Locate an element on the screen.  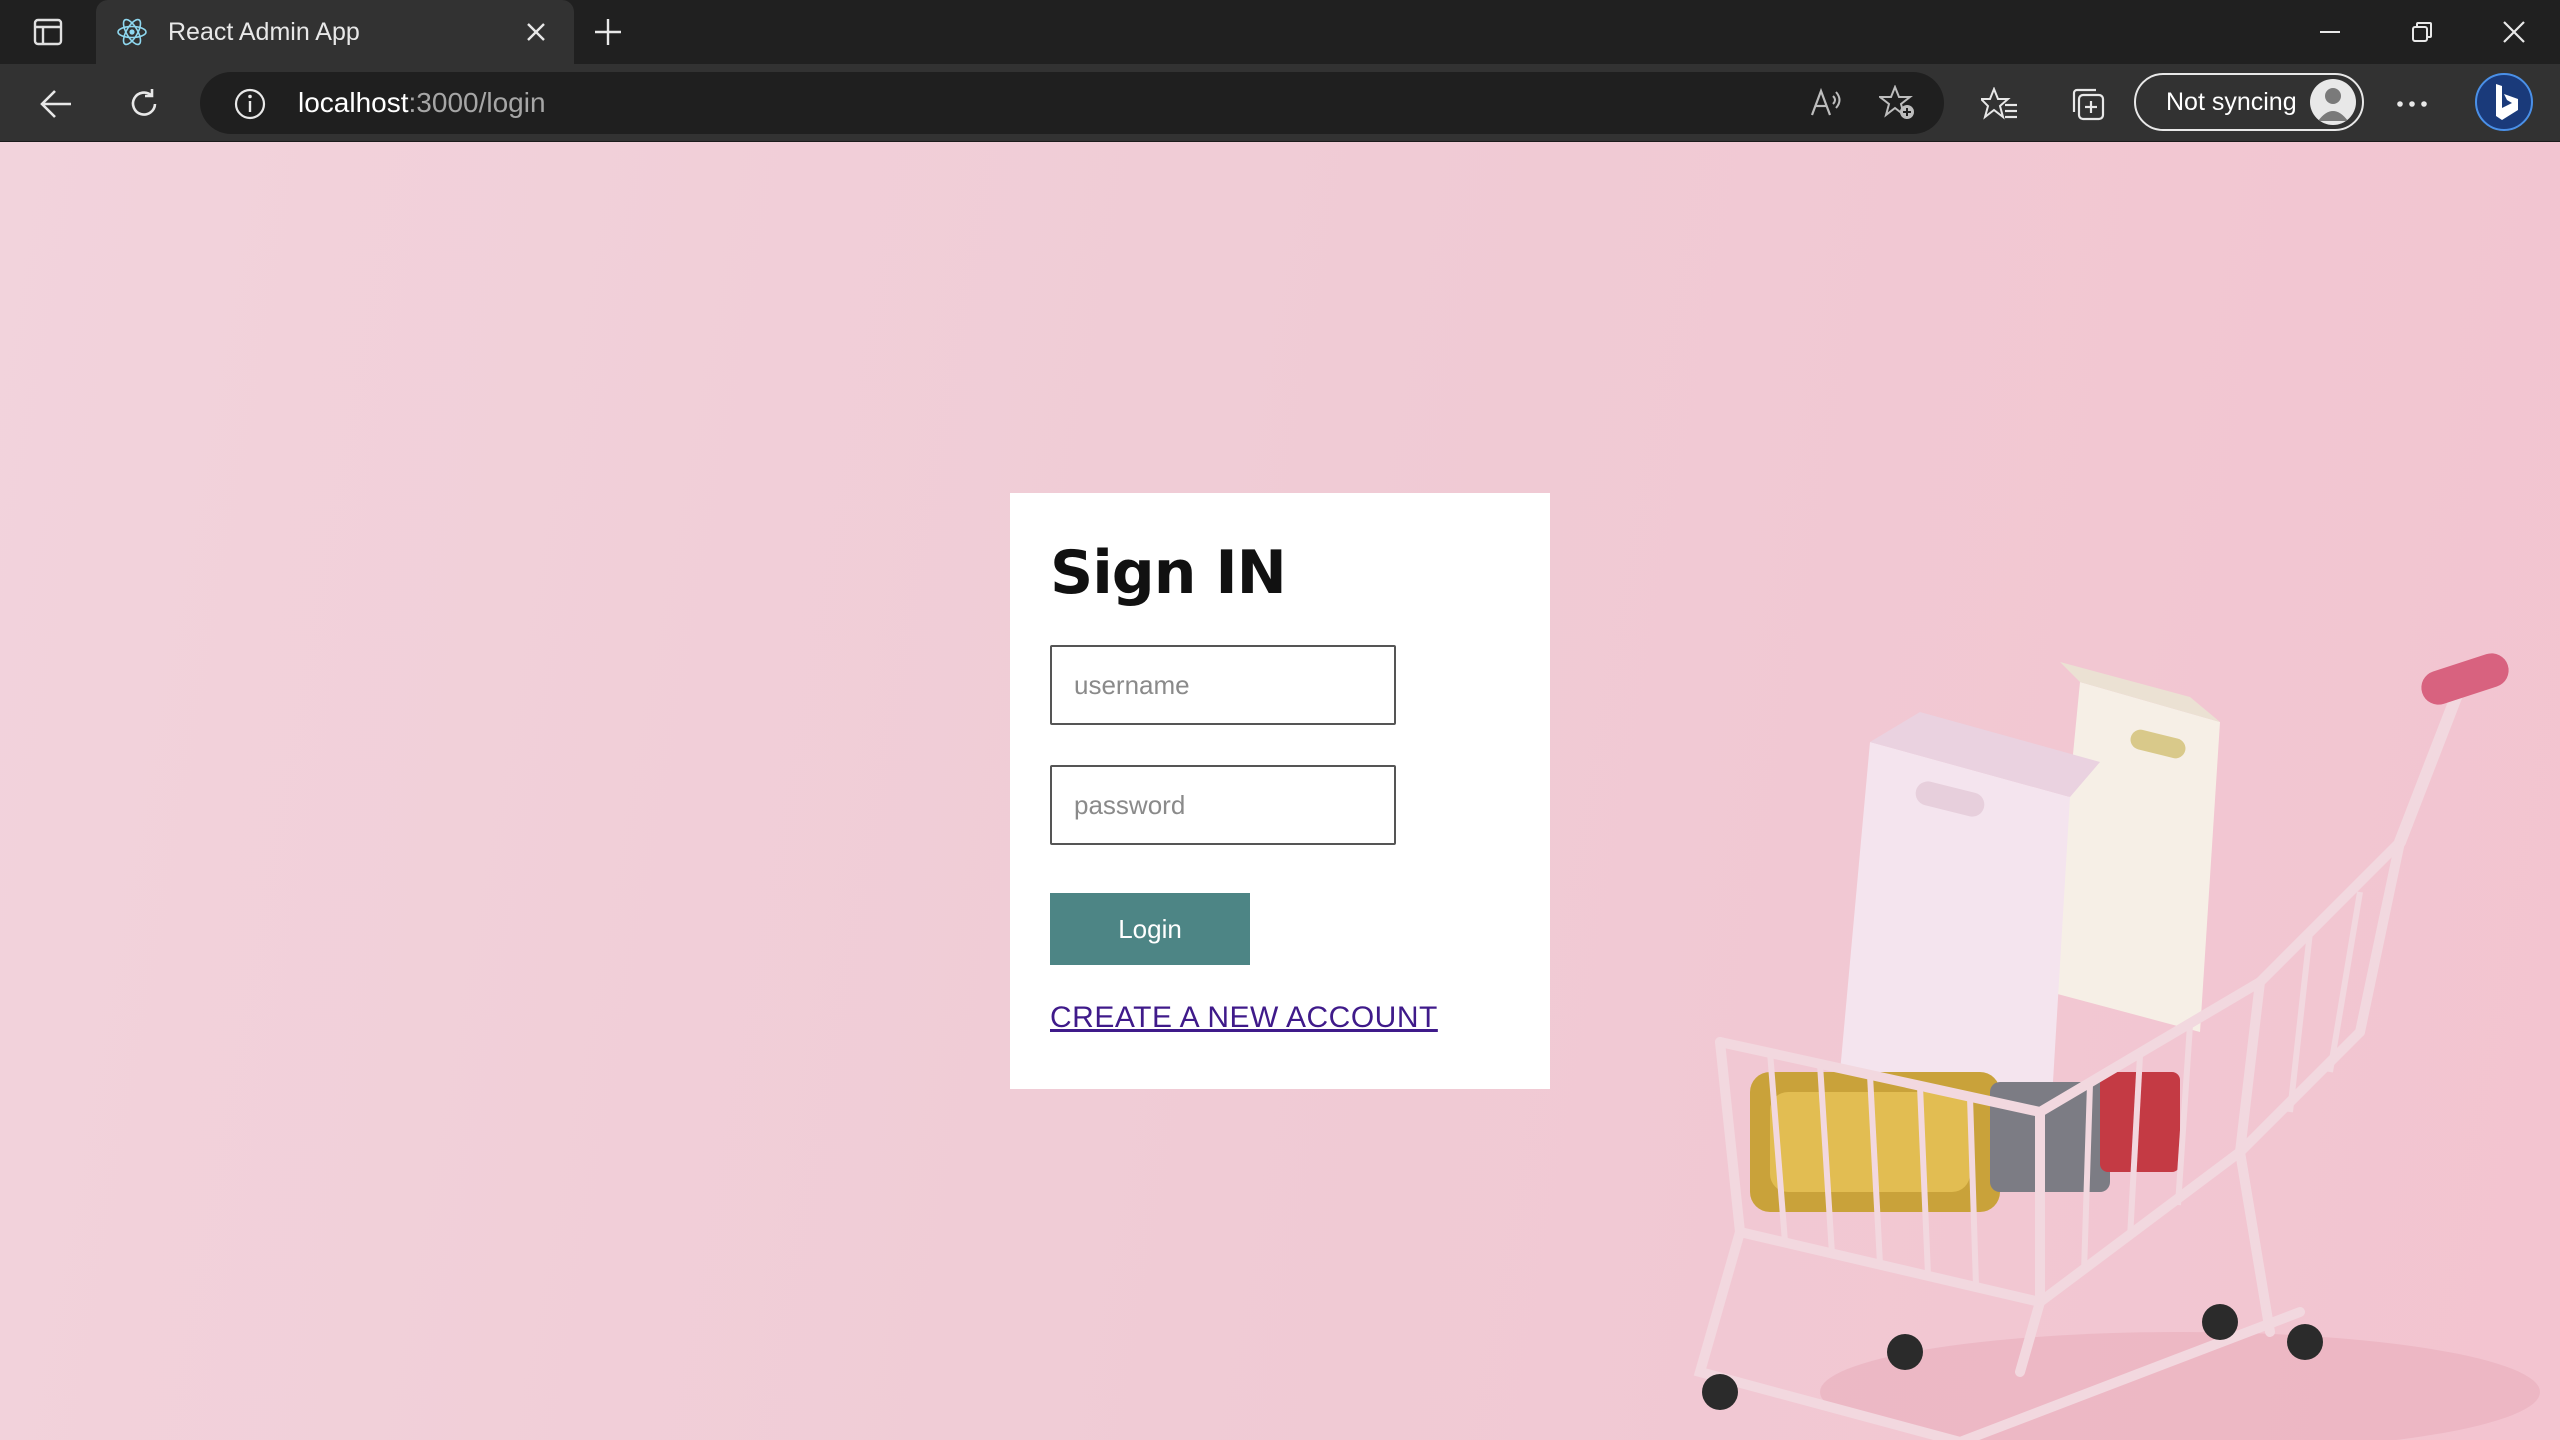
plus-icon is located at coordinates (608, 32).